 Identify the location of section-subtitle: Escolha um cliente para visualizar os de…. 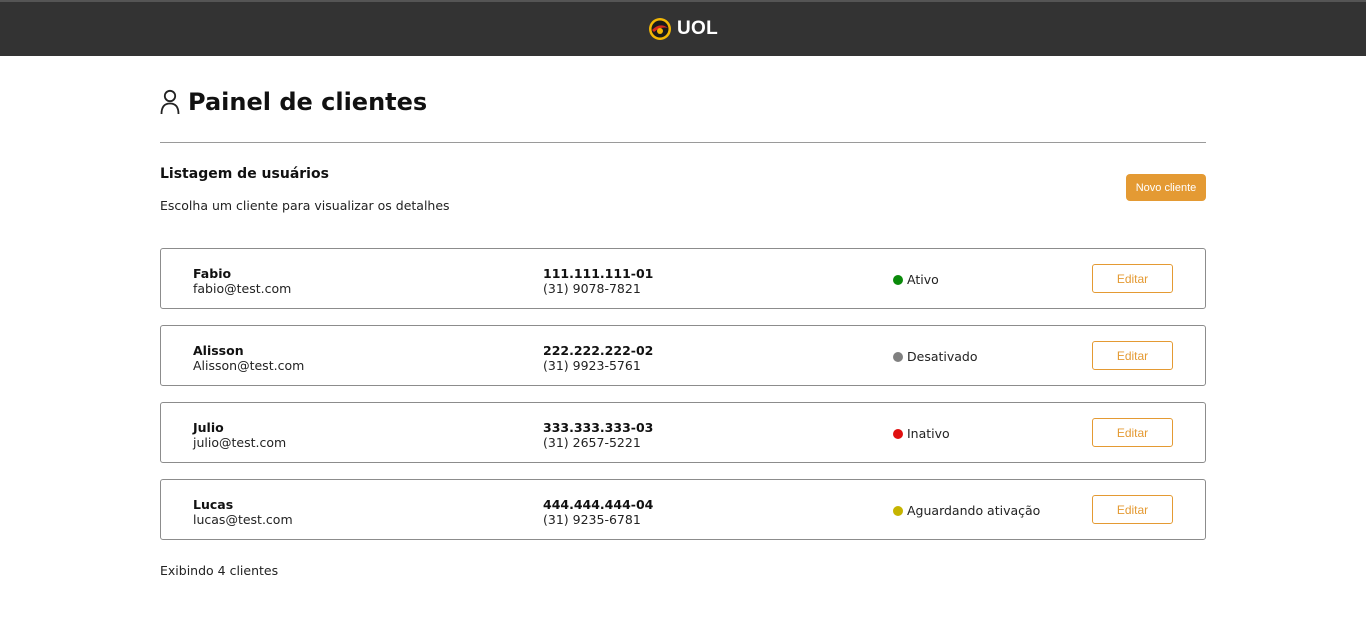
(305, 205).